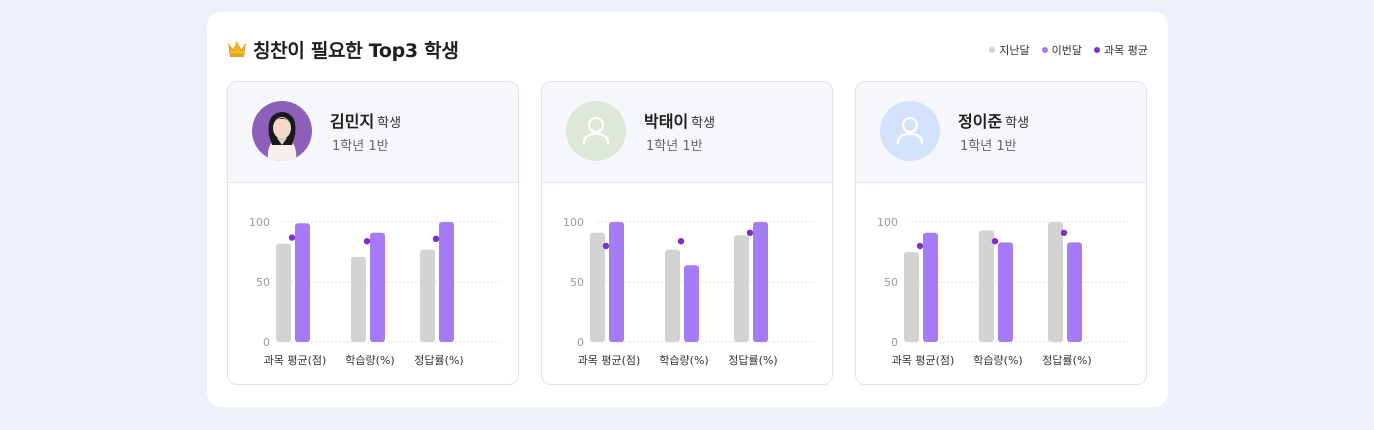 Image resolution: width=1374 pixels, height=430 pixels. Describe the element at coordinates (1126, 50) in the screenshot. I see `legend-label: 과목 평균` at that location.